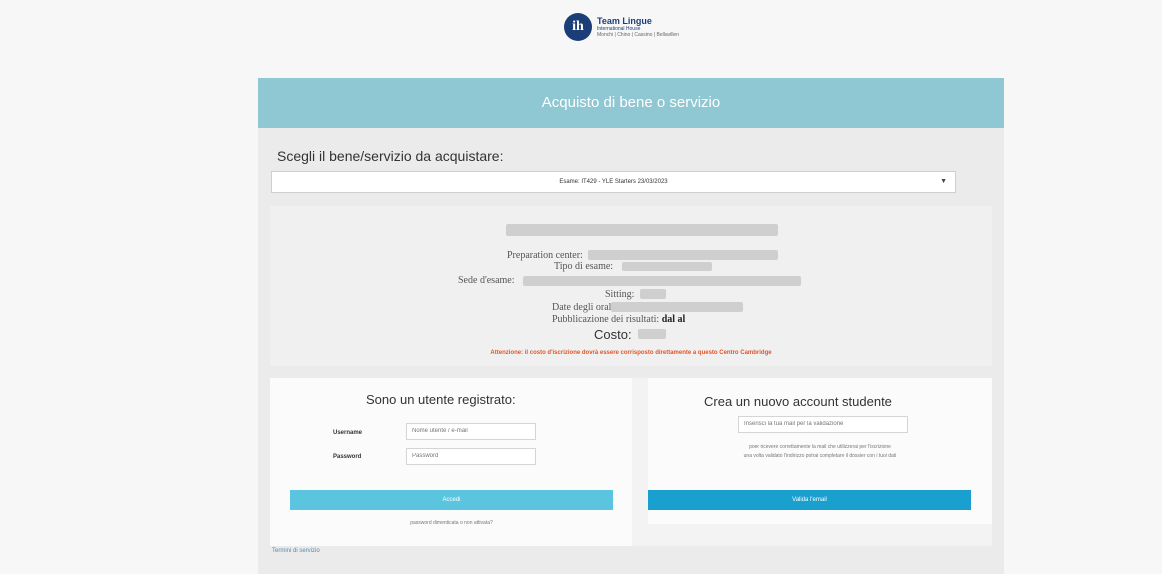 This screenshot has height=574, width=1162. What do you see at coordinates (451, 523) in the screenshot?
I see `forgot-password-link: password dimenticata o non attivata?` at bounding box center [451, 523].